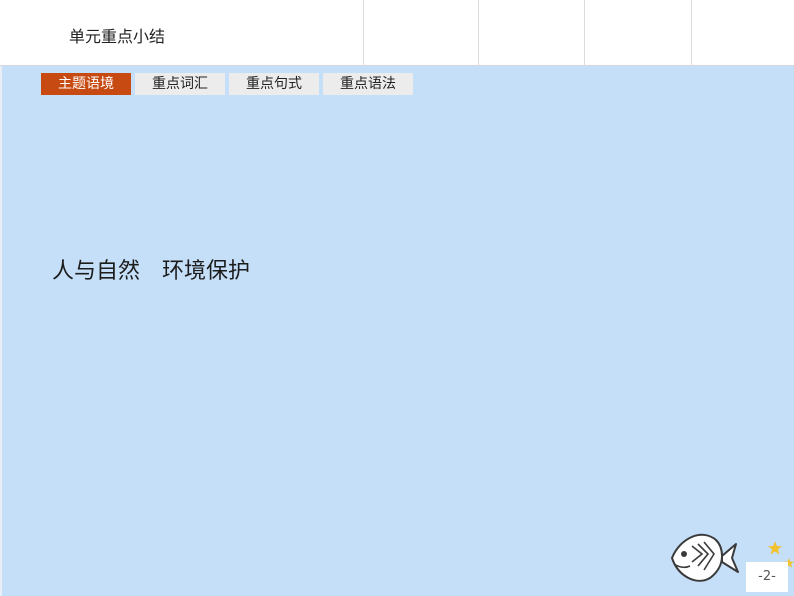  What do you see at coordinates (368, 84) in the screenshot?
I see `tab-key-grammar: 重点语法` at bounding box center [368, 84].